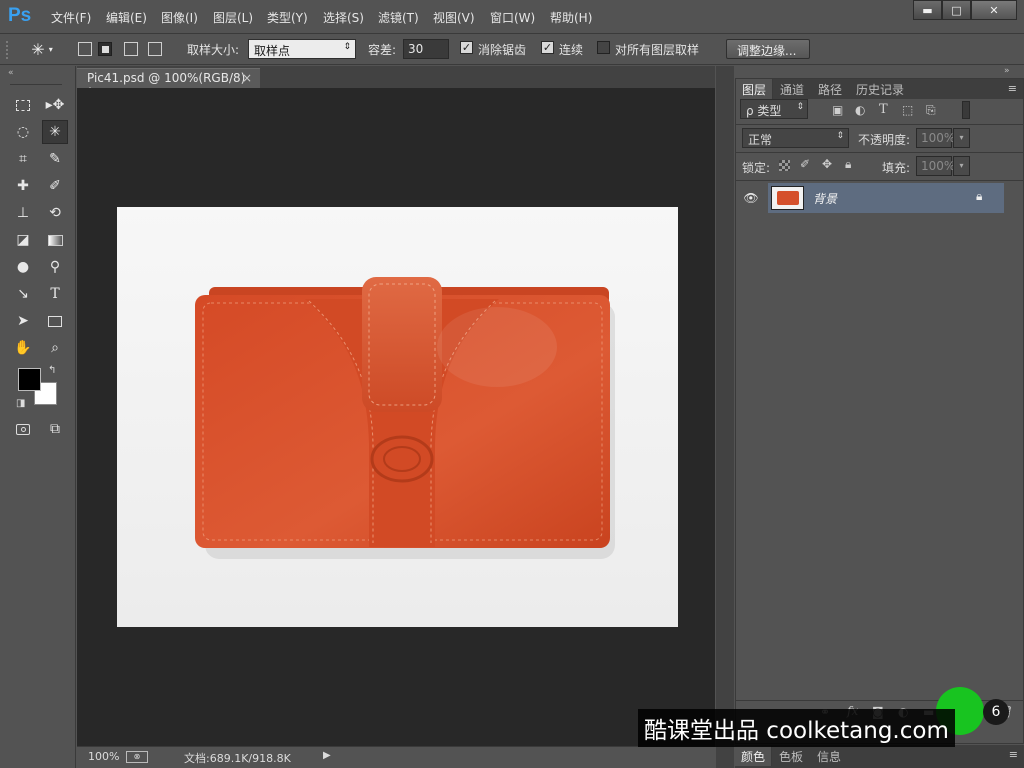 The height and width of the screenshot is (768, 1024). Describe the element at coordinates (126, 17) in the screenshot. I see `menu-edit: 编辑(E)` at that location.